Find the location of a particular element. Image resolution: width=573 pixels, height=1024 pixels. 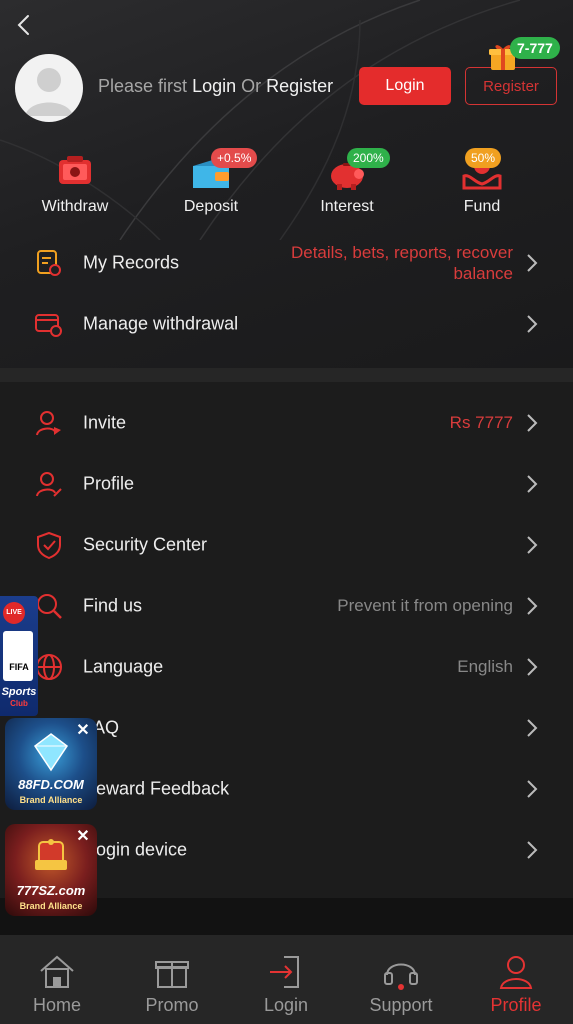

menu-item-invite: Invite Rs 7777 is located at coordinates (286, 422).